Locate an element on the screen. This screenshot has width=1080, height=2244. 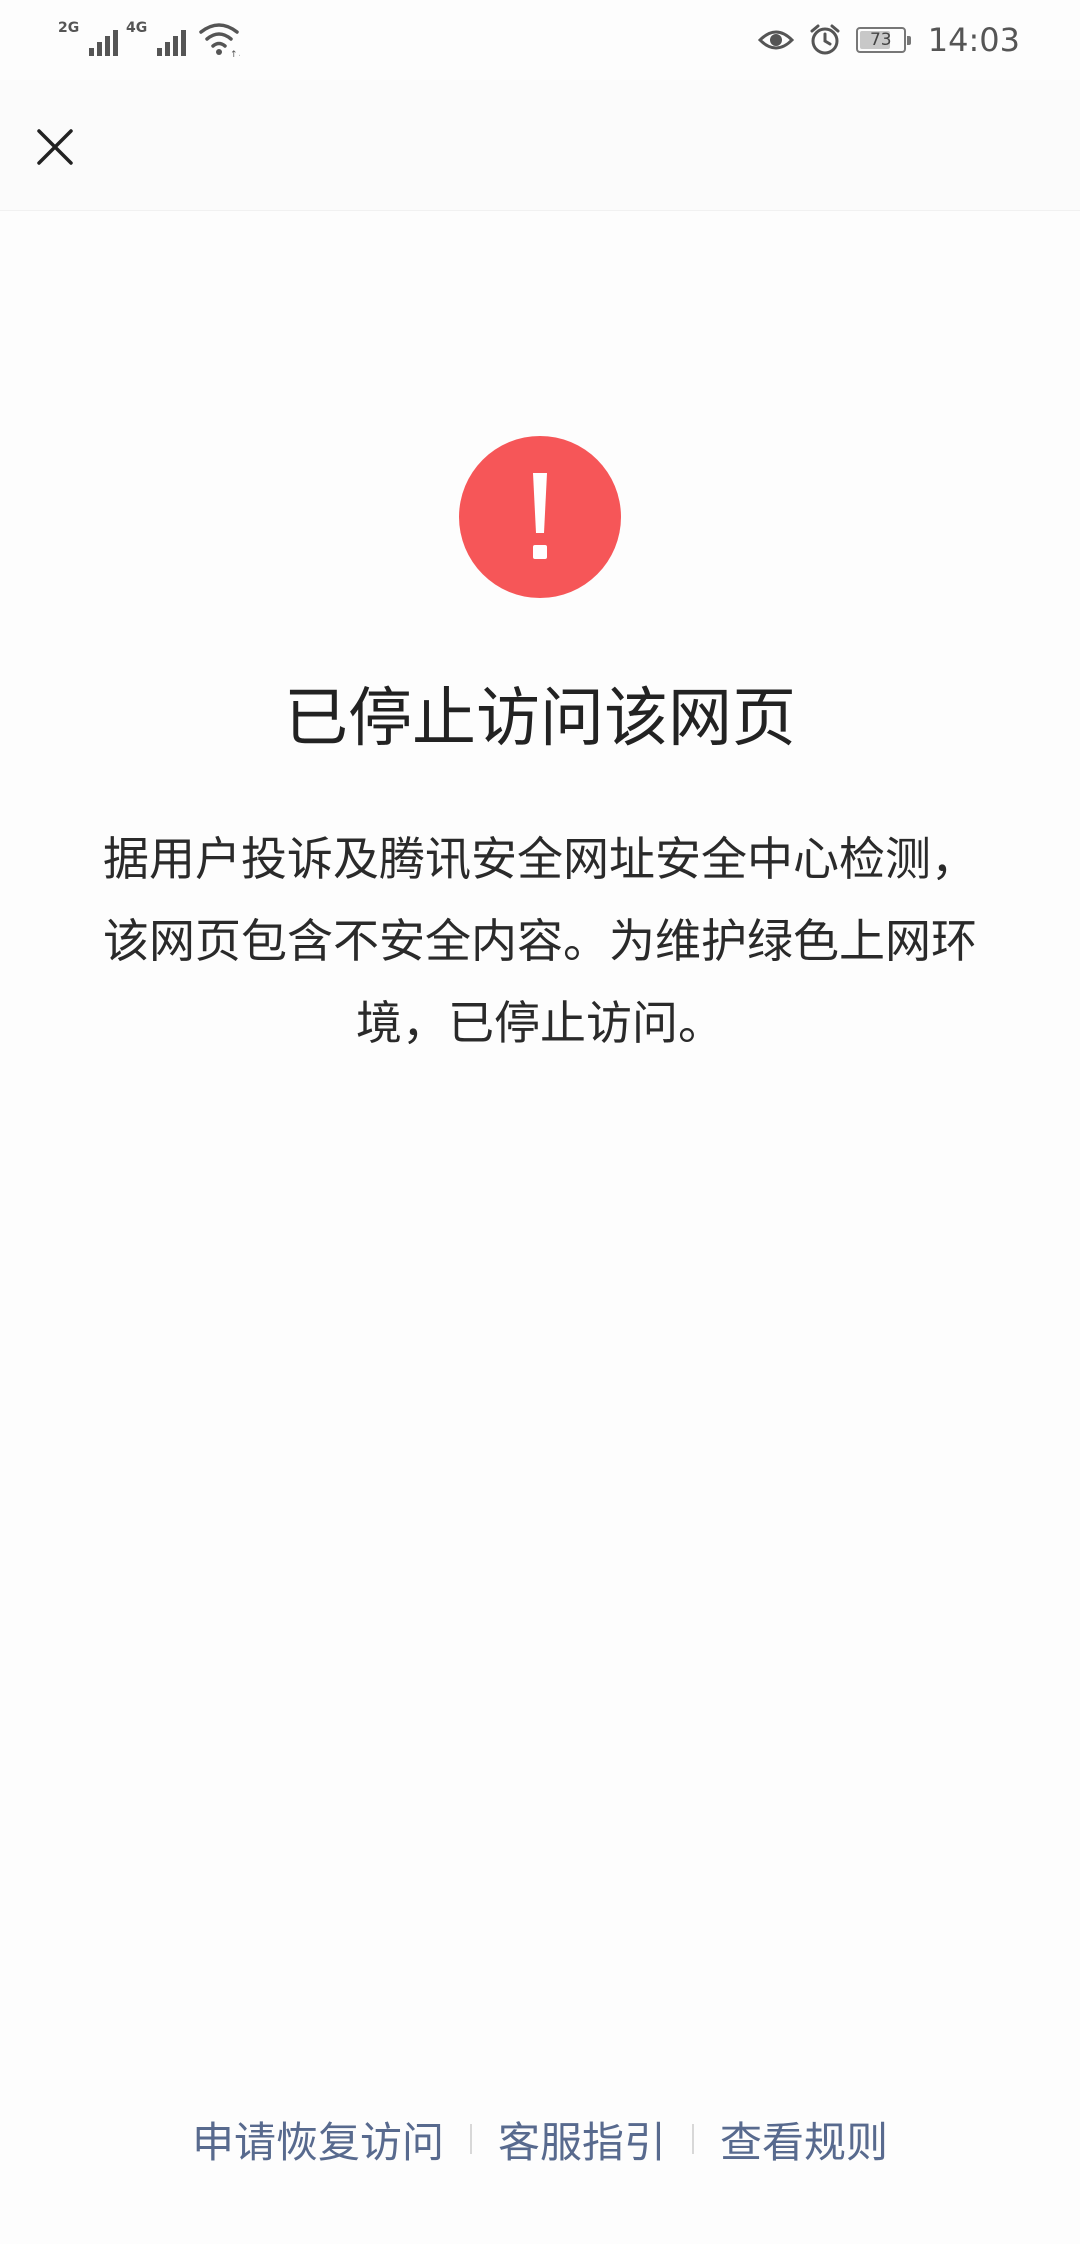
customer-service-guide-link: 客服指引 is located at coordinates (582, 2139).